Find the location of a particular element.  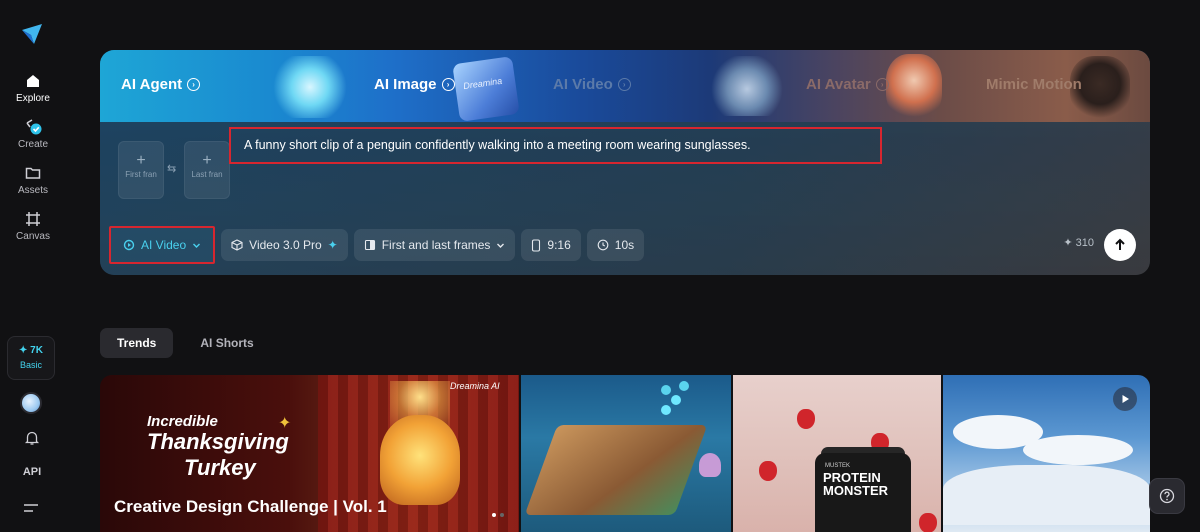

tab-ai-shorts: AI Shorts is located at coordinates (226, 343).